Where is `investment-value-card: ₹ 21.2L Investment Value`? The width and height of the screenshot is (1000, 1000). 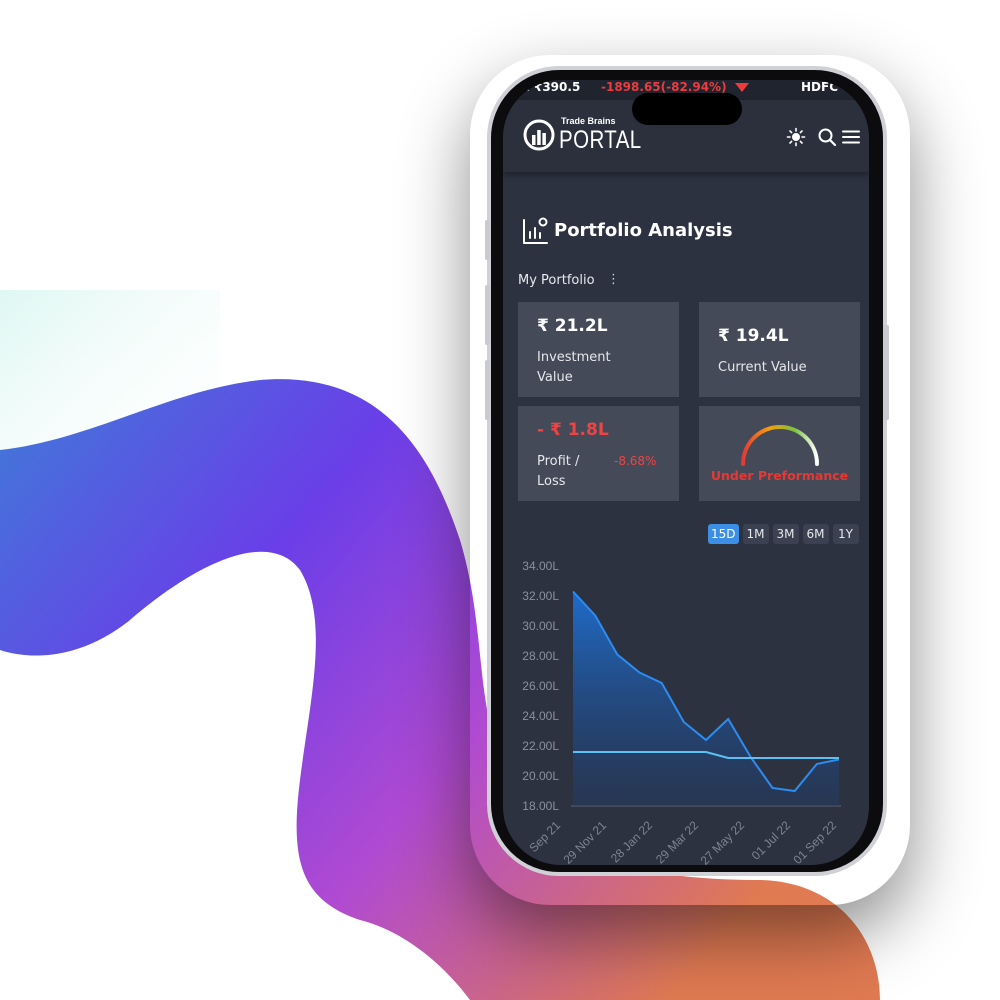 investment-value-card: ₹ 21.2L Investment Value is located at coordinates (598, 349).